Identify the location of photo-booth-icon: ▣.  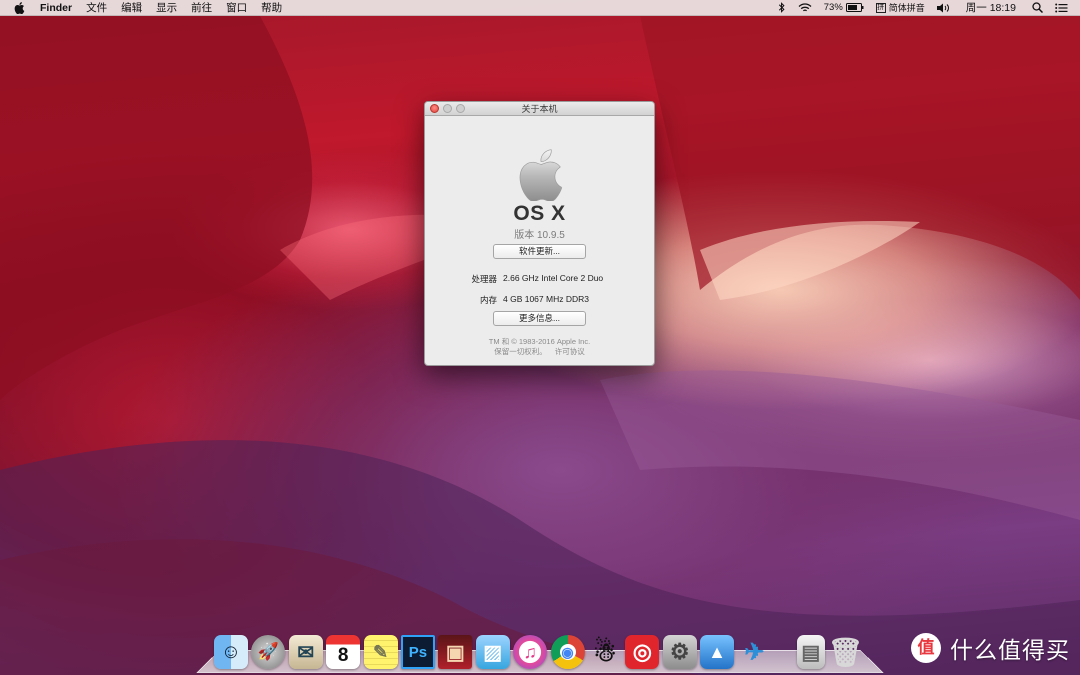
(455, 652).